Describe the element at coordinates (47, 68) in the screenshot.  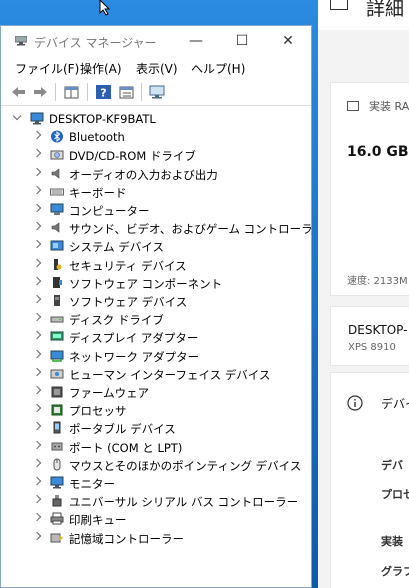
I see `menu-file: ファイル(F)` at that location.